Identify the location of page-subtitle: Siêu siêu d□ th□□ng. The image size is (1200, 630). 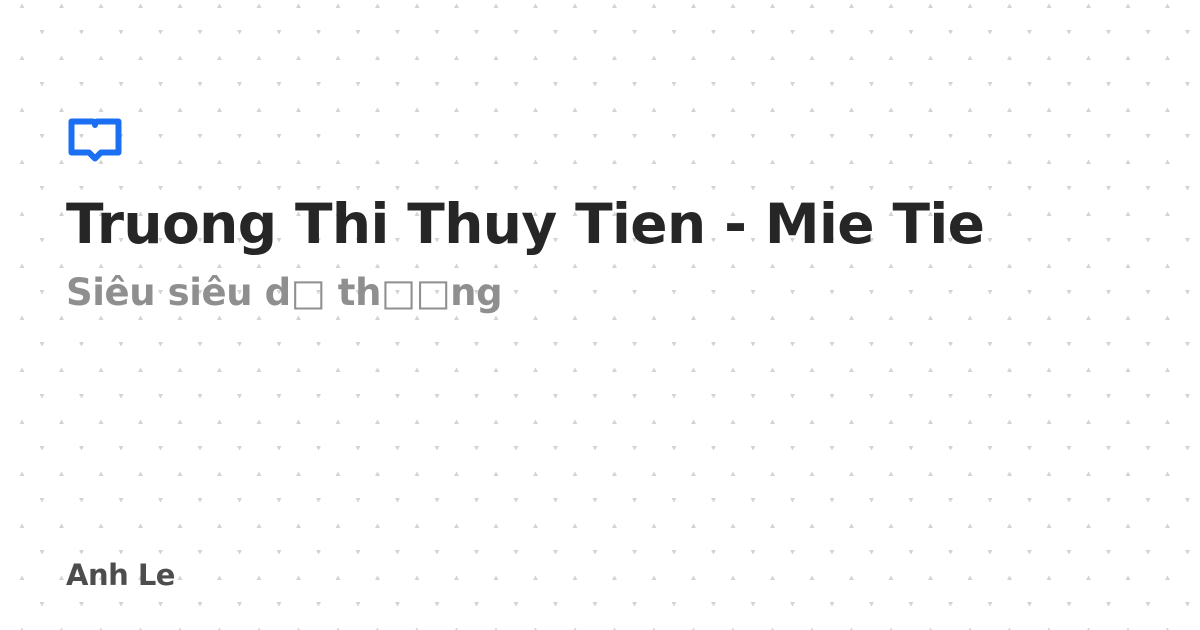
(284, 292).